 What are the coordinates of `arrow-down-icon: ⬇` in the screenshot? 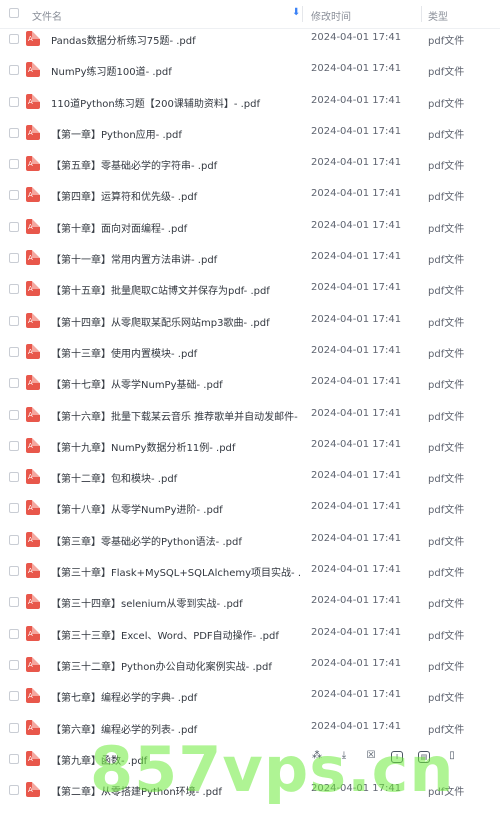 It's located at (296, 12).